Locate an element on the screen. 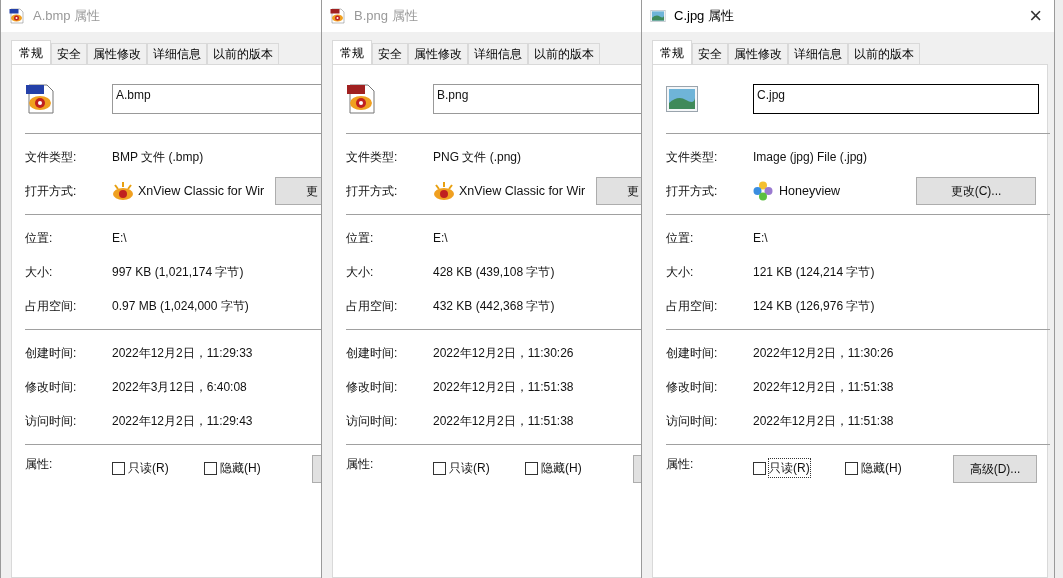 The width and height of the screenshot is (1063, 578). field-value: 124 KB (126,976 字节) is located at coordinates (814, 306).